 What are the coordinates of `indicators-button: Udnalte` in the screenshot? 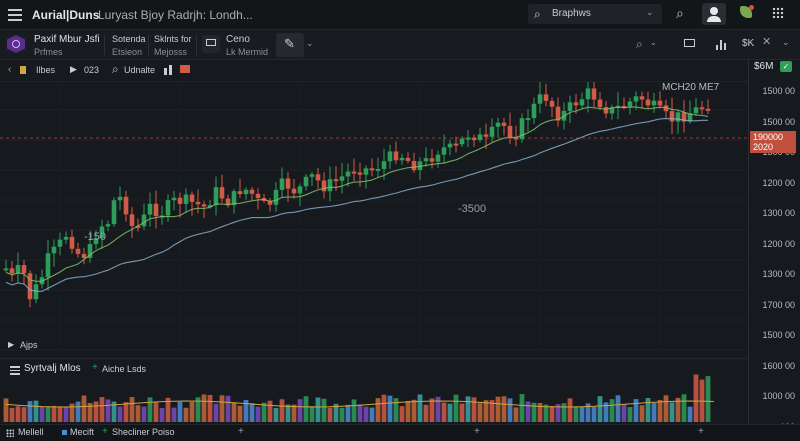 It's located at (139, 70).